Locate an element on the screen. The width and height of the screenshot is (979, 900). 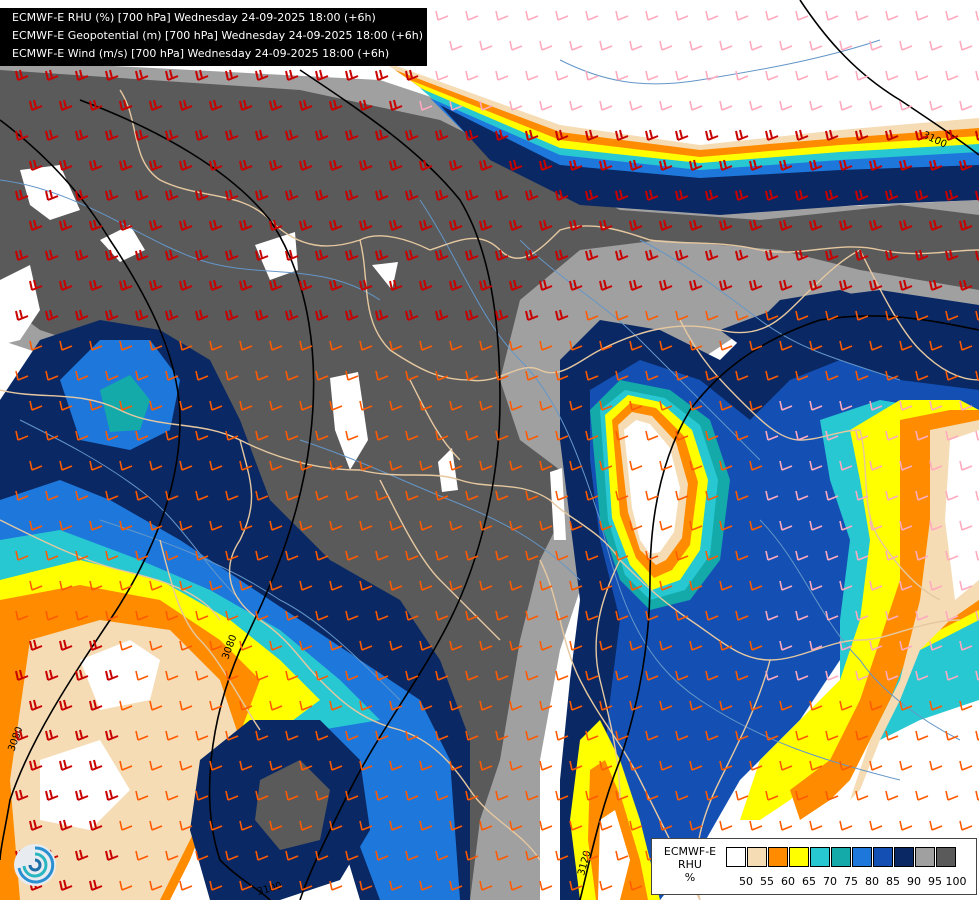
legend-title-line3: % is located at coordinates (690, 877).